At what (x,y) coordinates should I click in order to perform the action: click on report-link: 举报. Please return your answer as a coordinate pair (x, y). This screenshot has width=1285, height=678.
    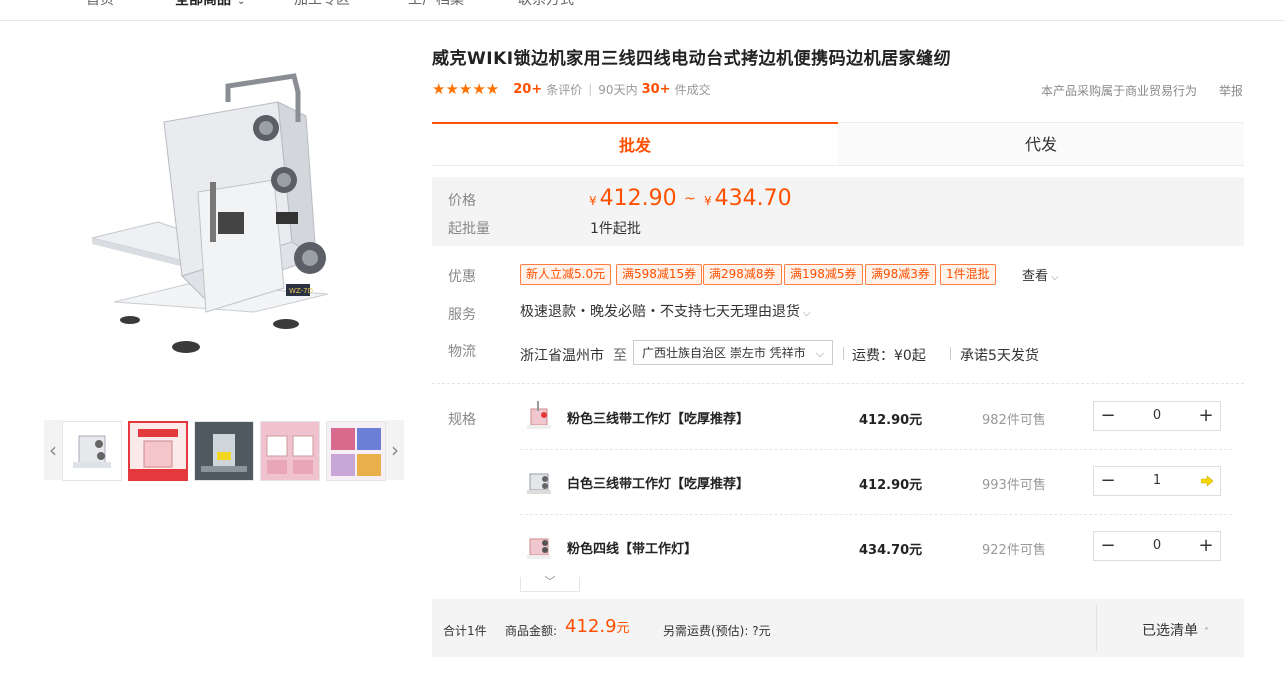
    Looking at the image, I should click on (1231, 90).